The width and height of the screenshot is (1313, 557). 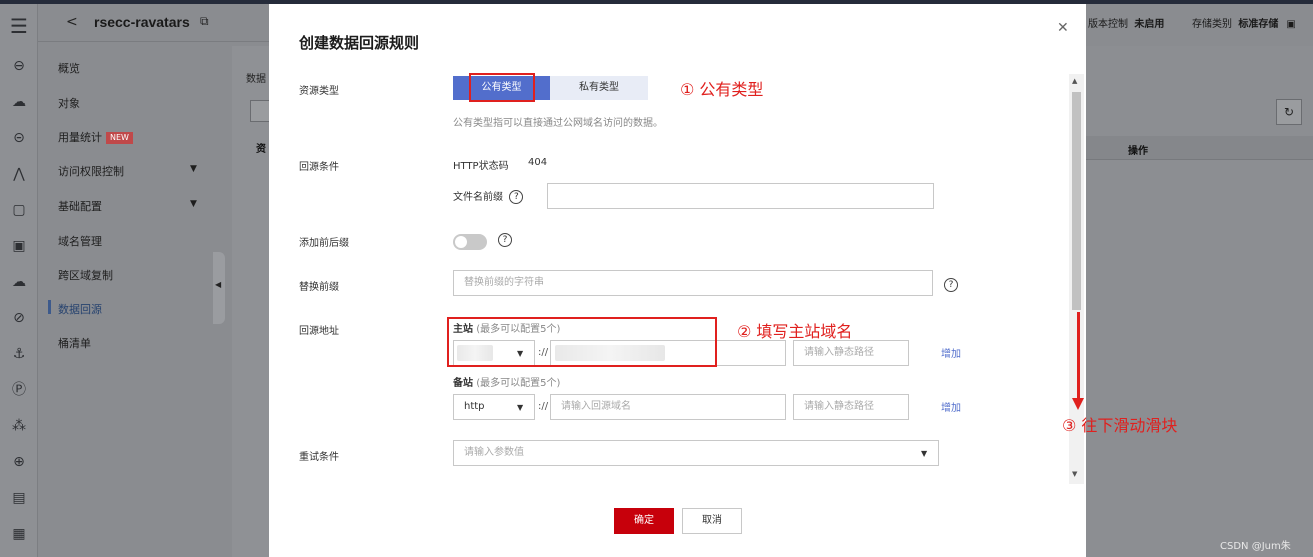 What do you see at coordinates (19, 66) in the screenshot?
I see `storage-icon: ⊖` at bounding box center [19, 66].